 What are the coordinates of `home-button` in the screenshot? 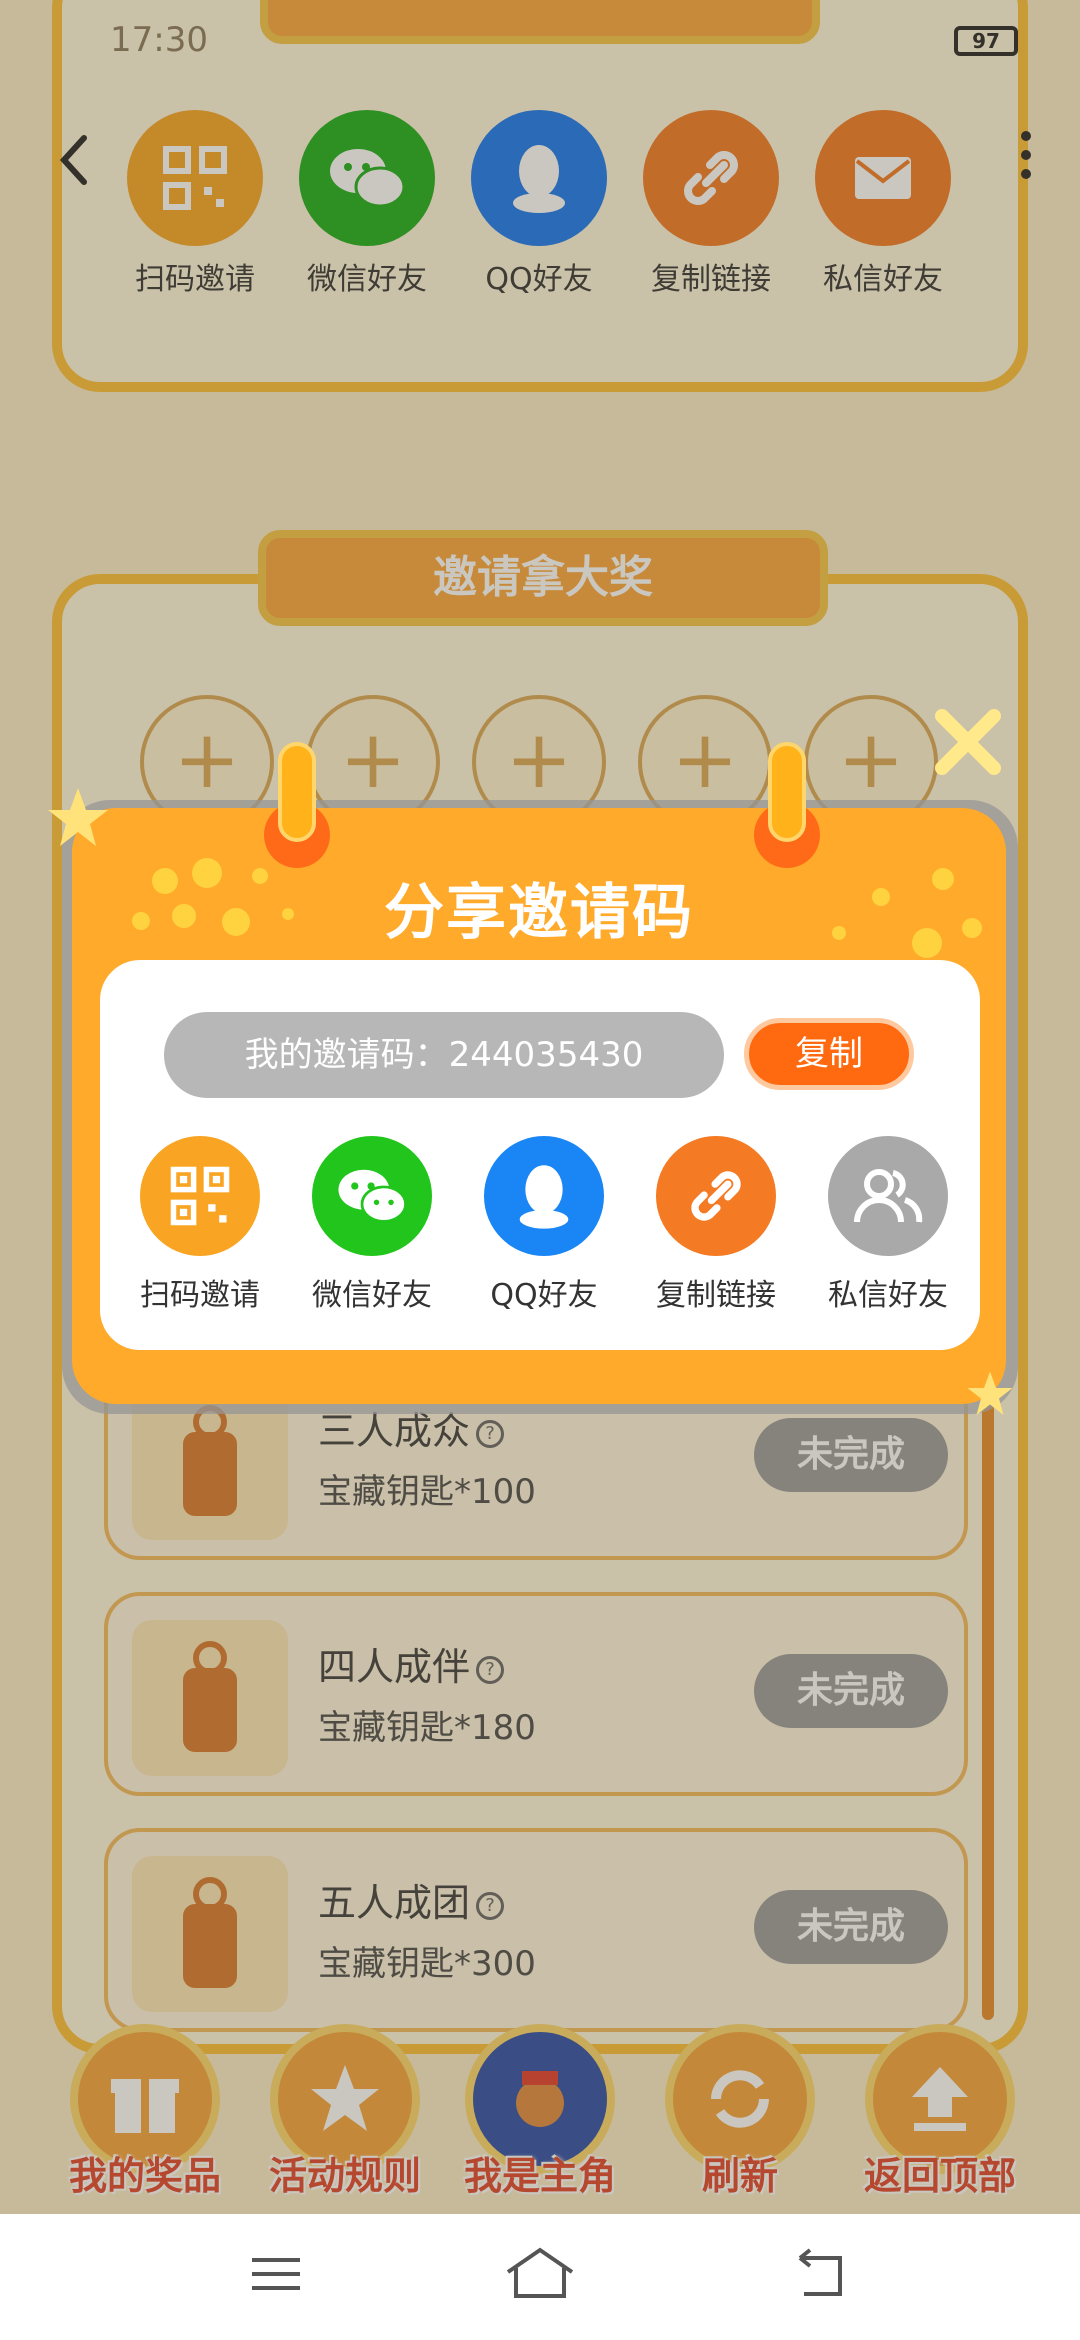 It's located at (540, 2277).